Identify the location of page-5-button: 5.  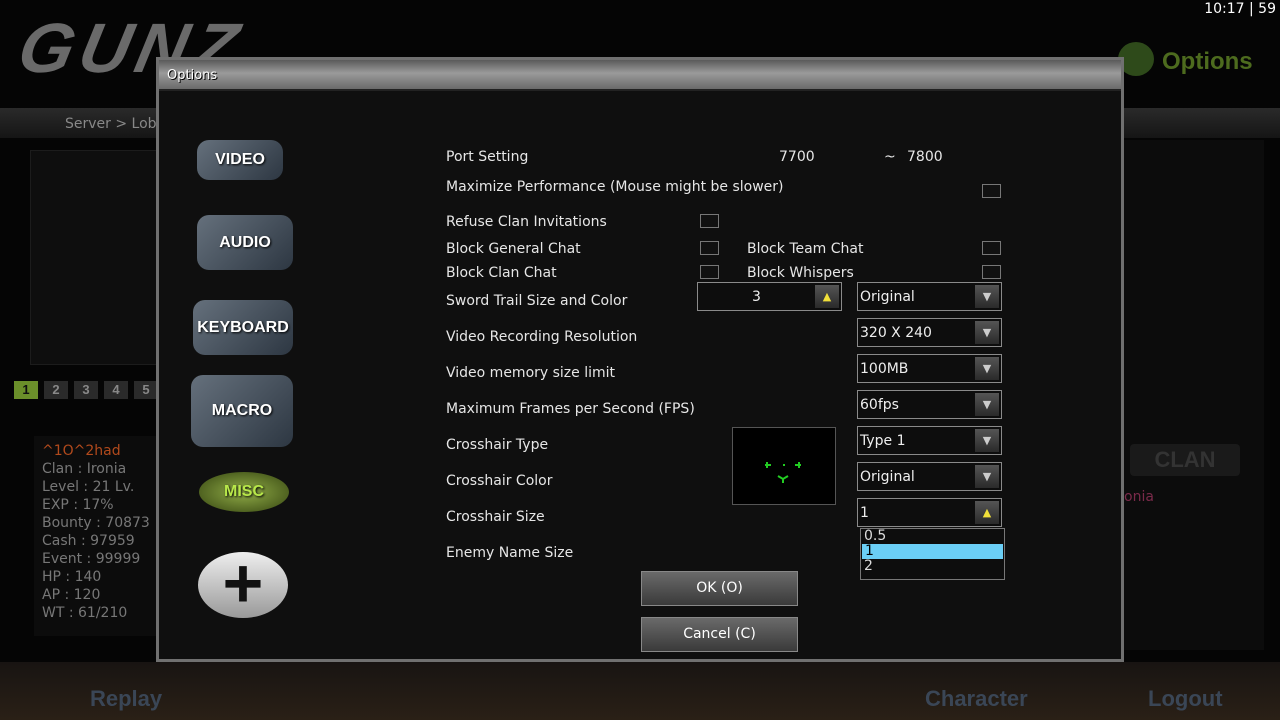
(146, 390).